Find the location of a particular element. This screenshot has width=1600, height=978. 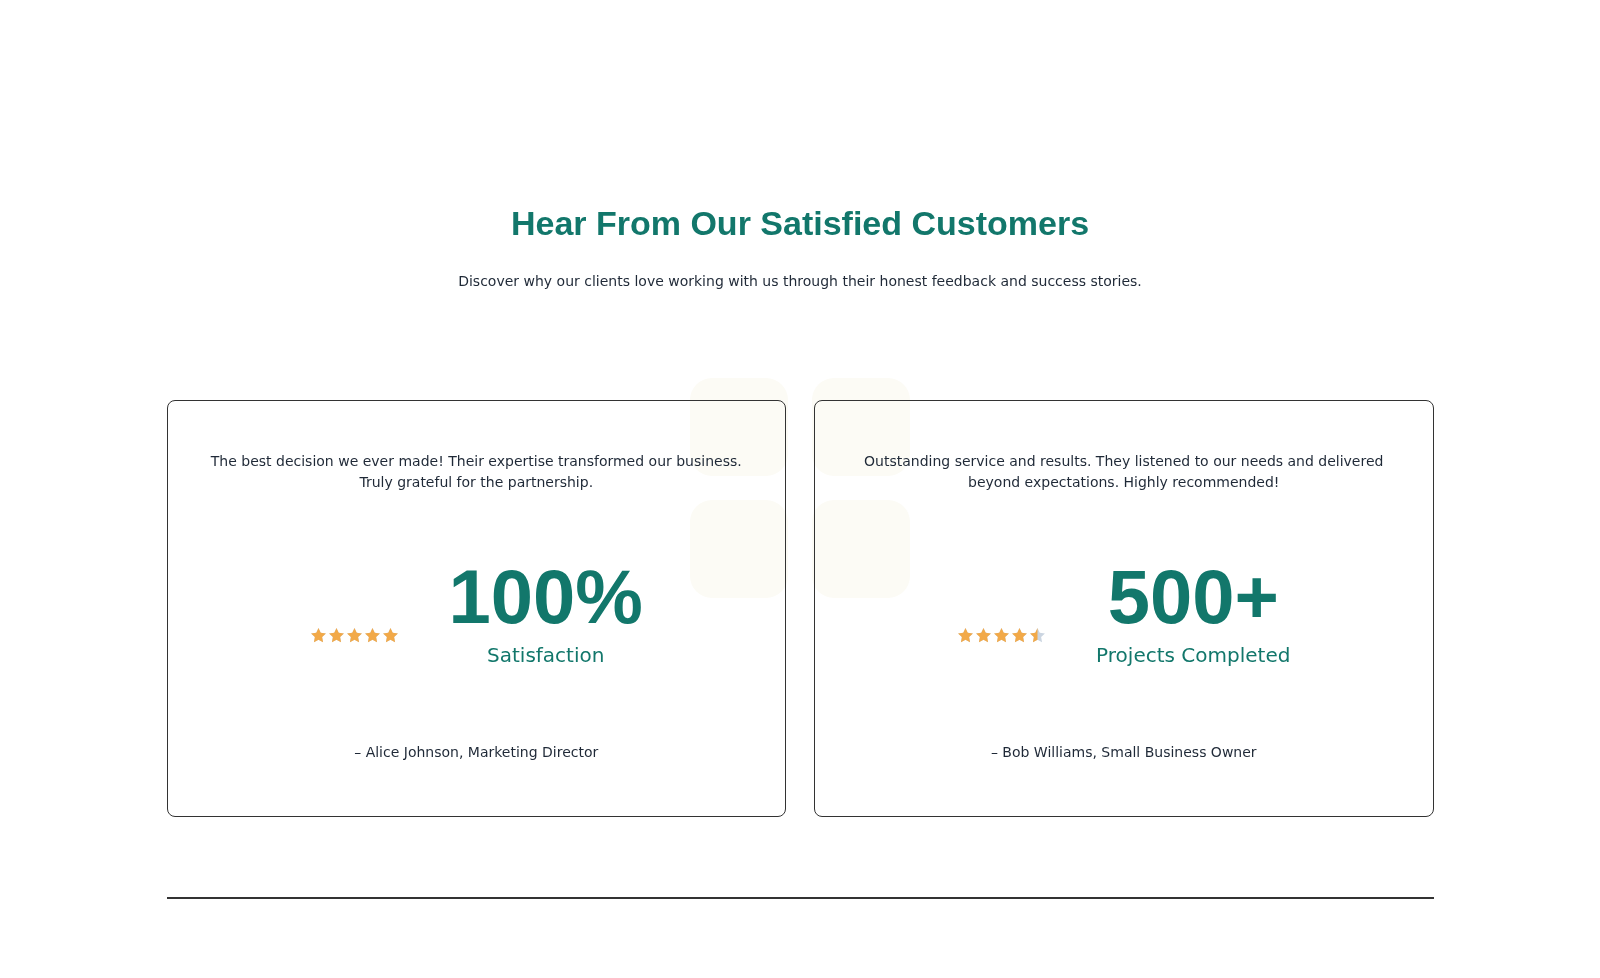

testimonial-author: – Bob Williams, Small Business Owner is located at coordinates (1123, 752).